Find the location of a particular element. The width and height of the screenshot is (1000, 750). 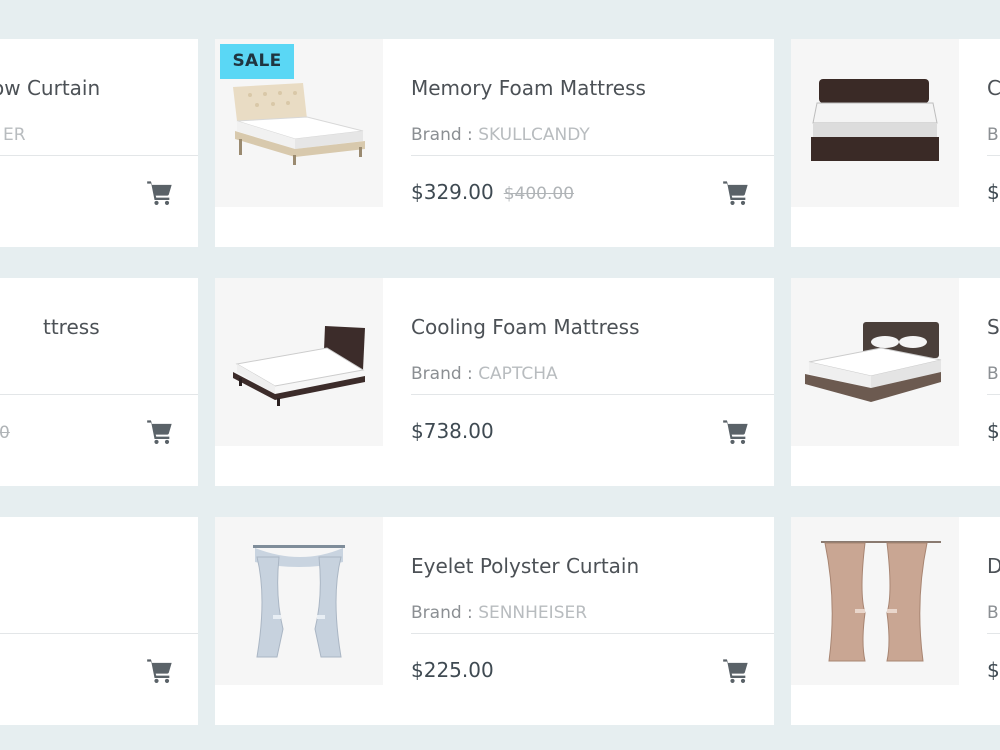

product-card-partial-right: C B $ is located at coordinates (895, 143).